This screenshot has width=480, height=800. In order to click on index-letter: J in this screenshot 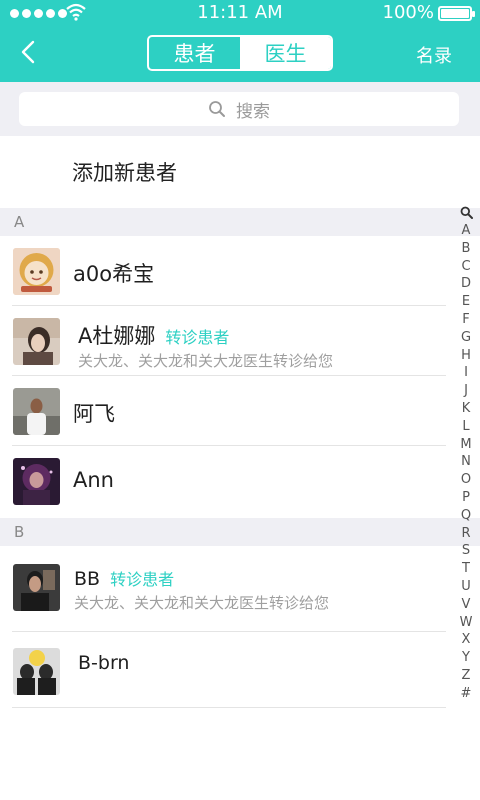, I will do `click(466, 391)`.